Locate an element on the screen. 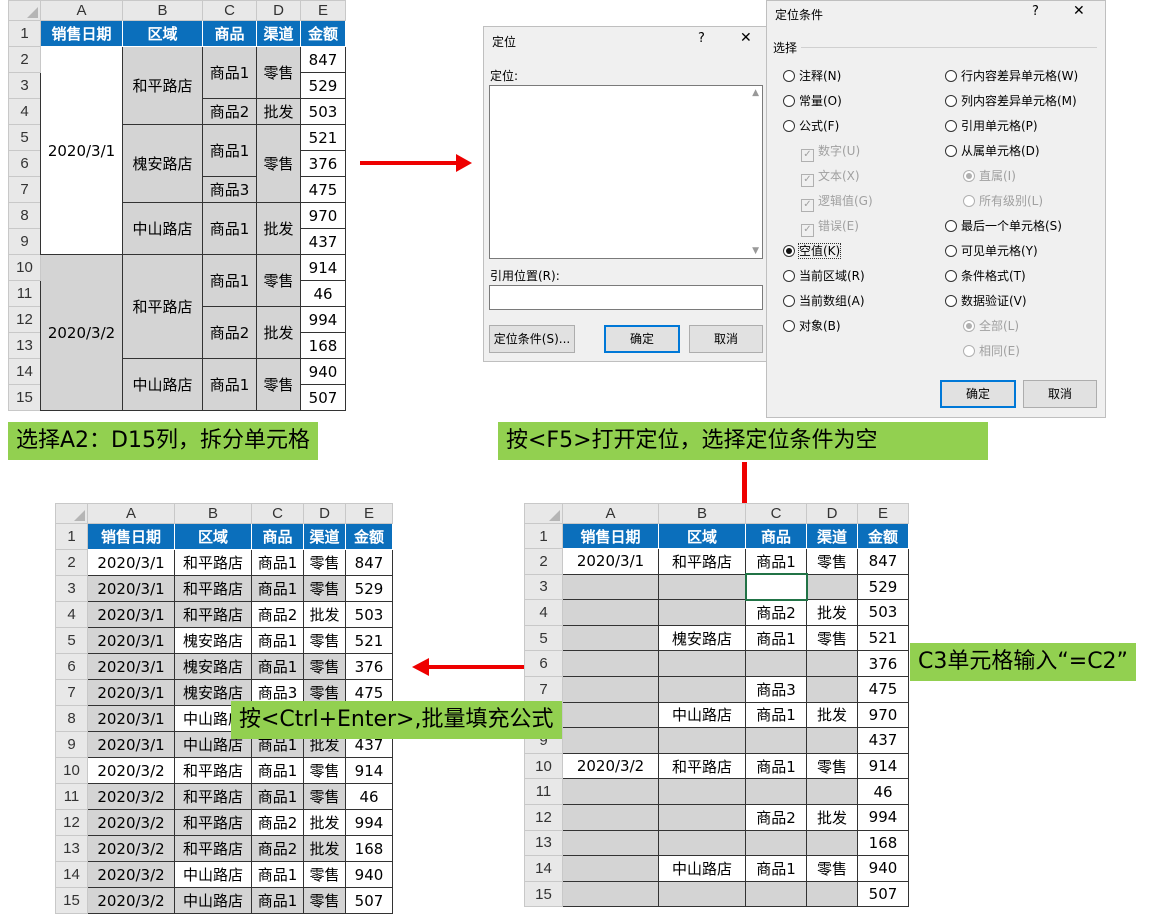  row-header: 1 is located at coordinates (24, 33).